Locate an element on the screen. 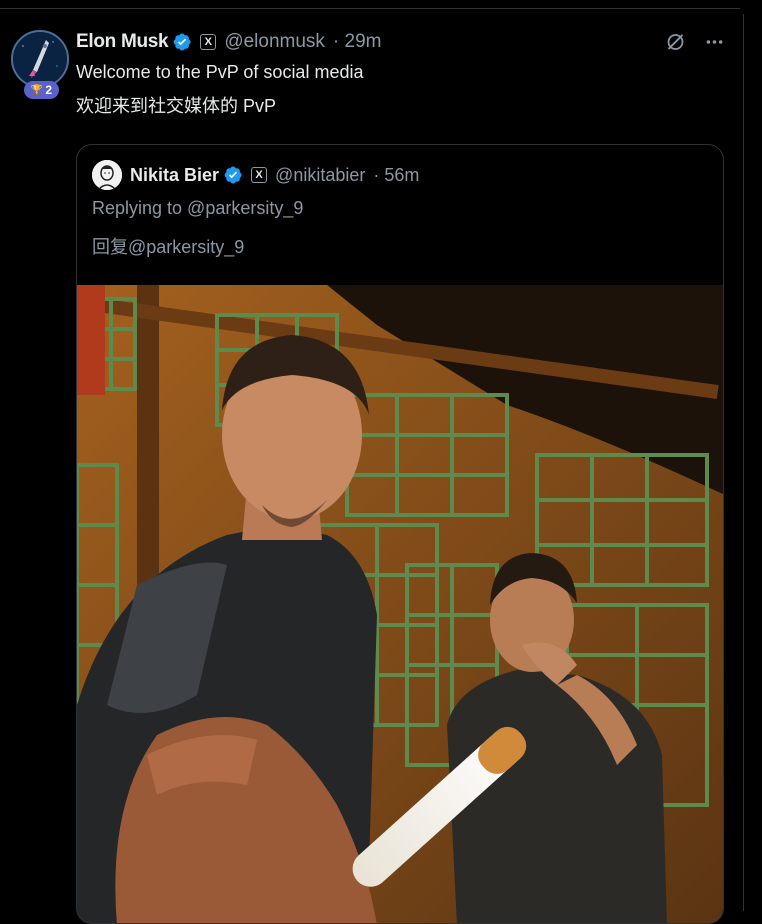 The image size is (762, 924). post-text-line: Welcome to the PvP of social media is located at coordinates (220, 72).